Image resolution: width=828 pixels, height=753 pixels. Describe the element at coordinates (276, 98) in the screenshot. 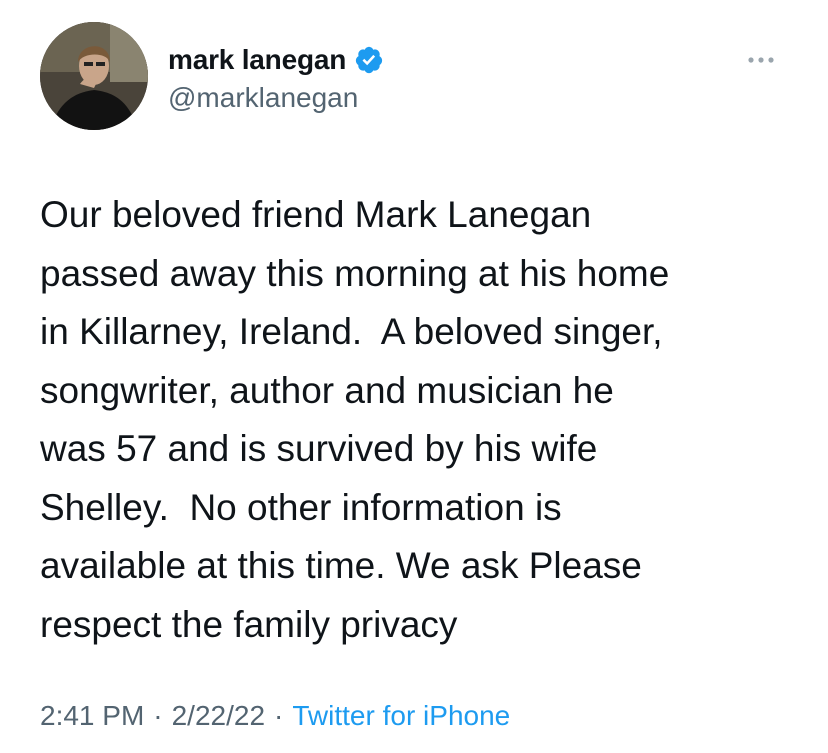

I see `user-handle: @marklanegan` at that location.